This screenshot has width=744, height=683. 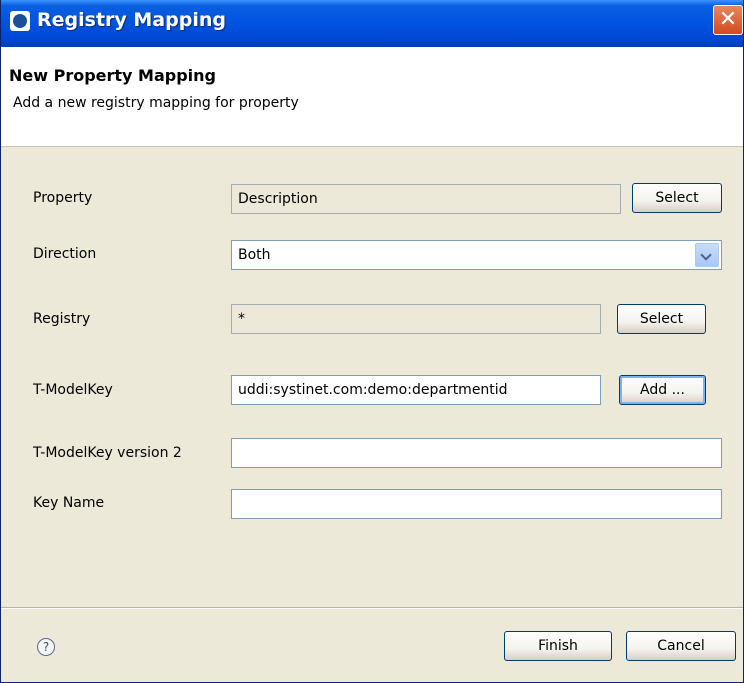 I want to click on direction-select: Both, so click(x=476, y=255).